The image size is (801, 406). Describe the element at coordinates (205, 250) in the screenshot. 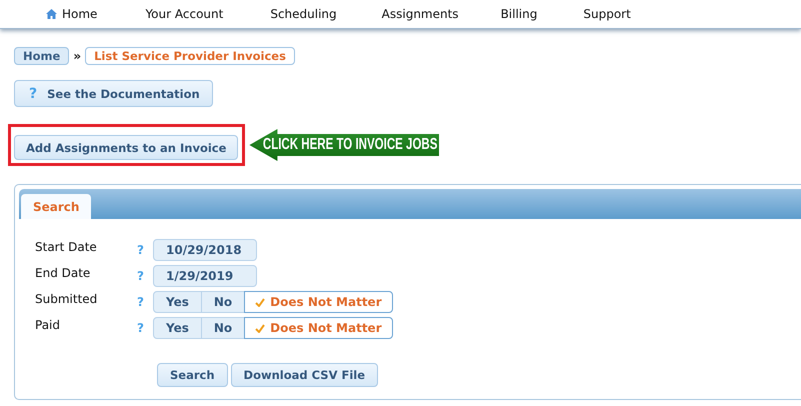

I see `date-field: 10/29/2018` at that location.